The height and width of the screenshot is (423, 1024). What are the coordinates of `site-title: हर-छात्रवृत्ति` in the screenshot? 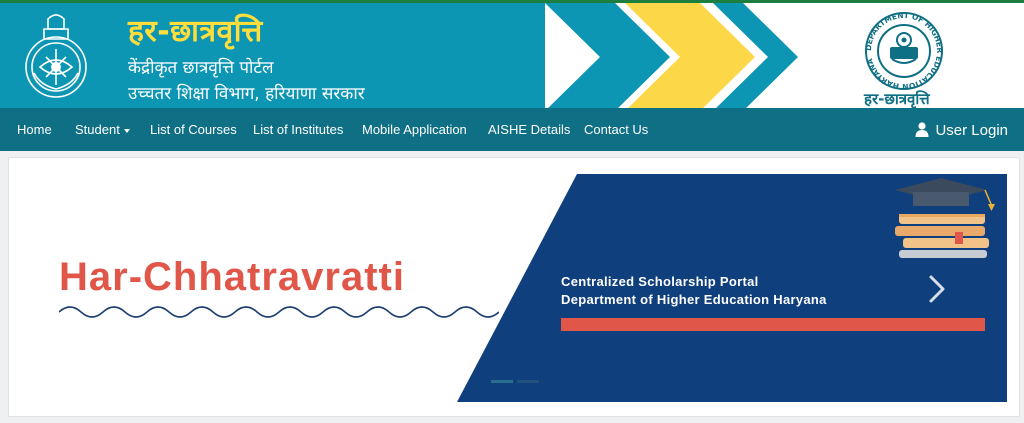 It's located at (195, 31).